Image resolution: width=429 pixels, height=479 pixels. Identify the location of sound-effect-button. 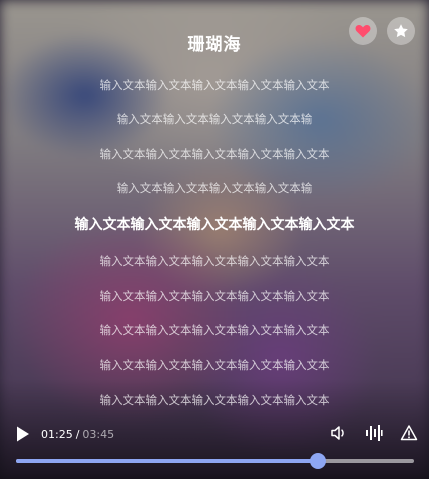
(374, 435).